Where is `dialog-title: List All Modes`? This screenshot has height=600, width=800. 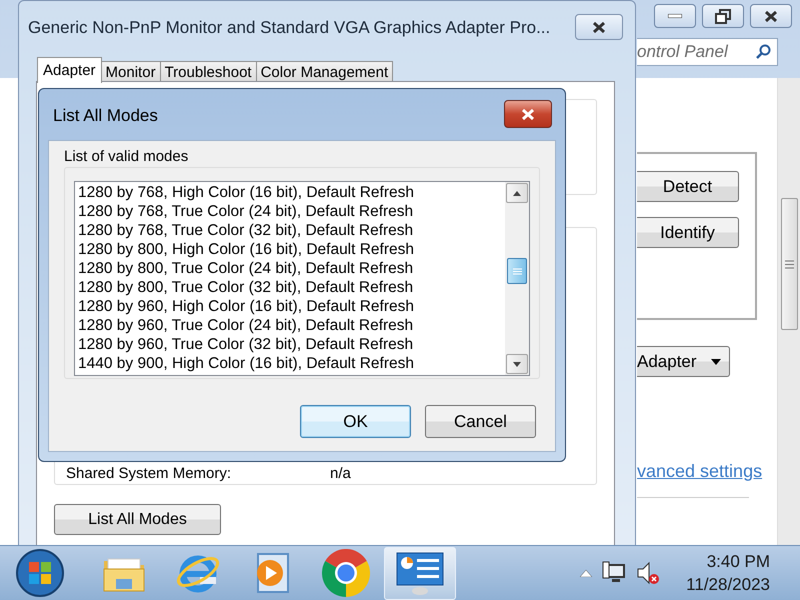 dialog-title: List All Modes is located at coordinates (105, 116).